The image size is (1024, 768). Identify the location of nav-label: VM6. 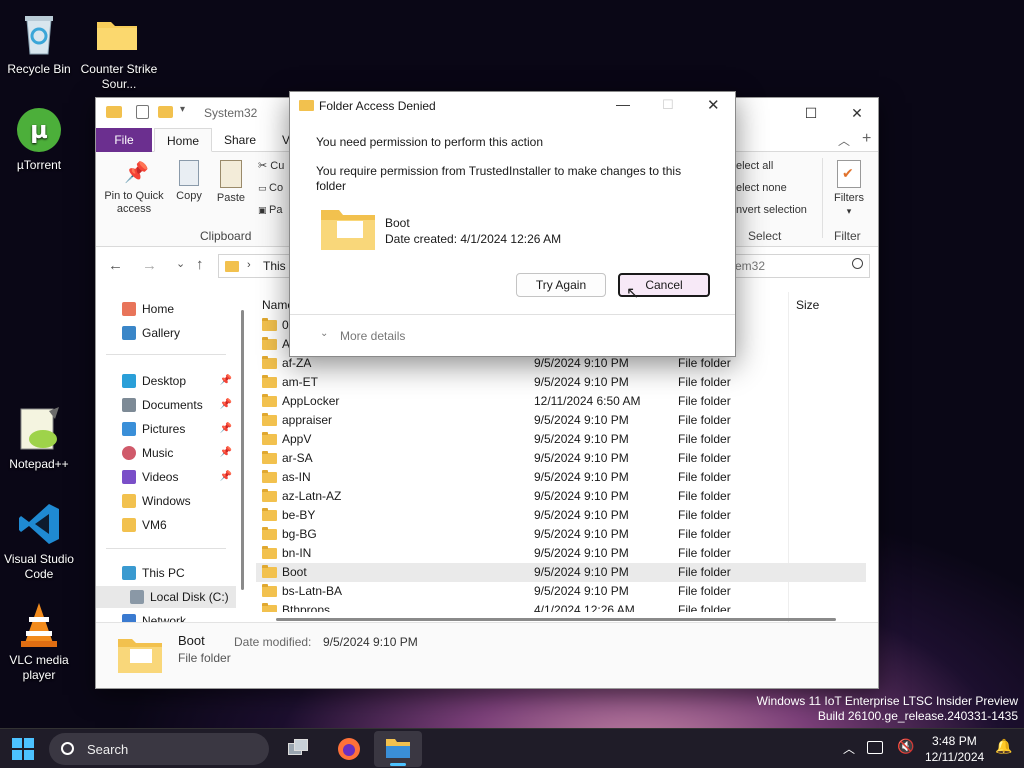
(154, 525).